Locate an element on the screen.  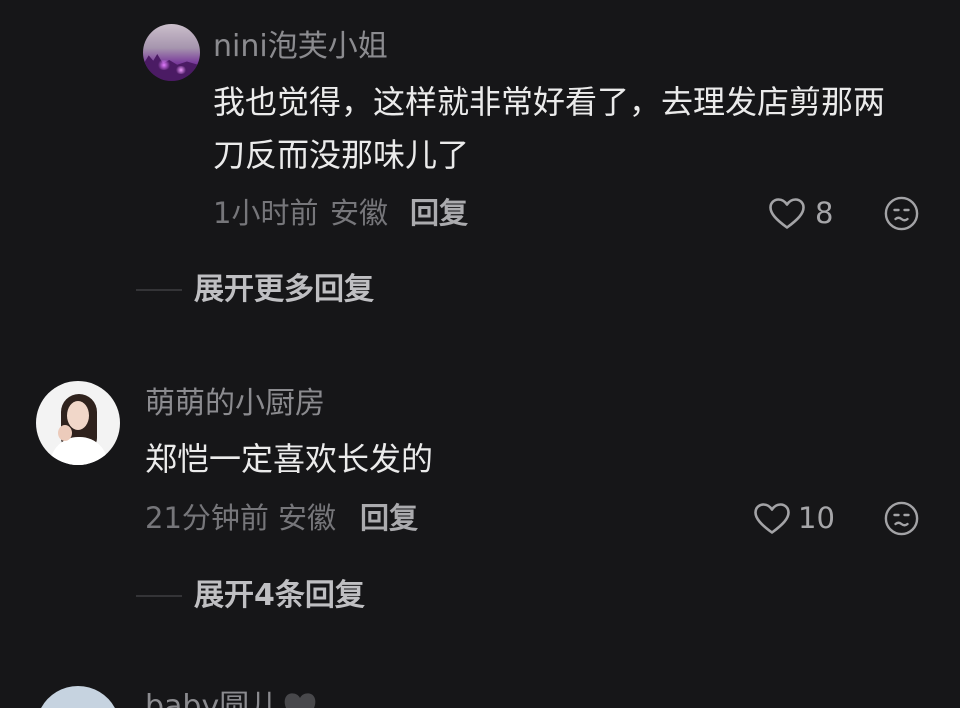
avatar-photo-hand is located at coordinates (65, 433).